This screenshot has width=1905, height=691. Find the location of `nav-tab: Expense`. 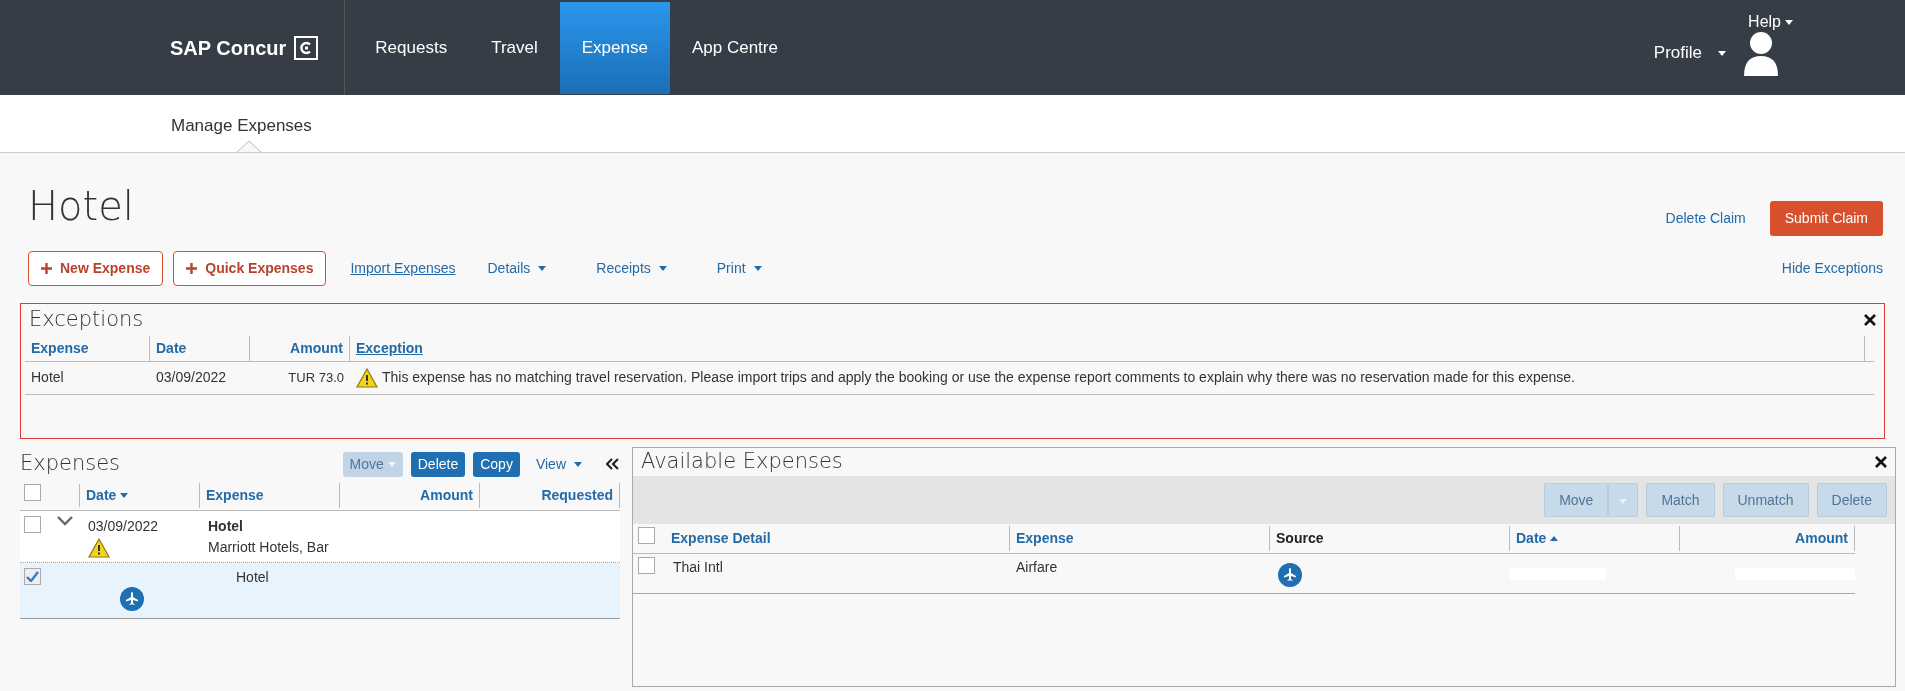

nav-tab: Expense is located at coordinates (614, 48).